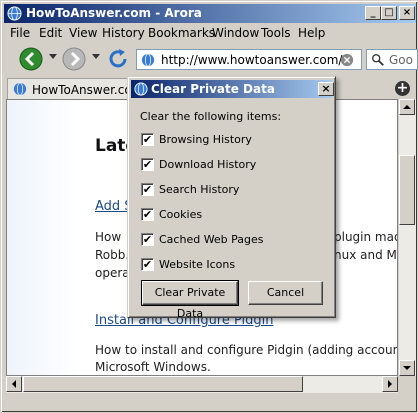 This screenshot has width=418, height=413. Describe the element at coordinates (50, 33) in the screenshot. I see `menu-edit: Edit` at that location.